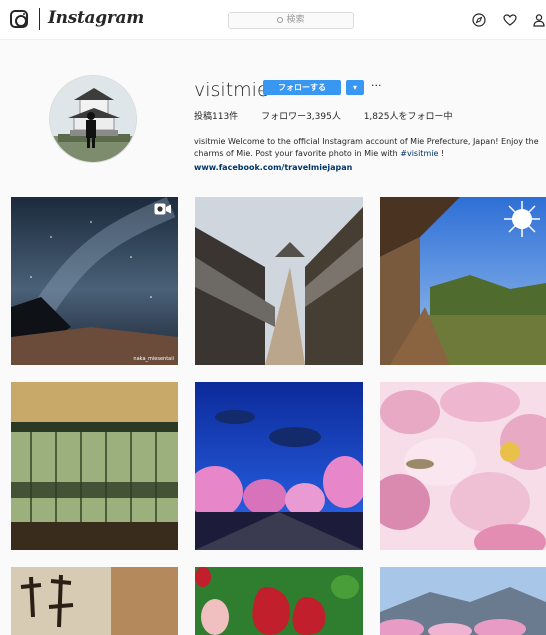  I want to click on post-image-milky-way, so click(94, 281).